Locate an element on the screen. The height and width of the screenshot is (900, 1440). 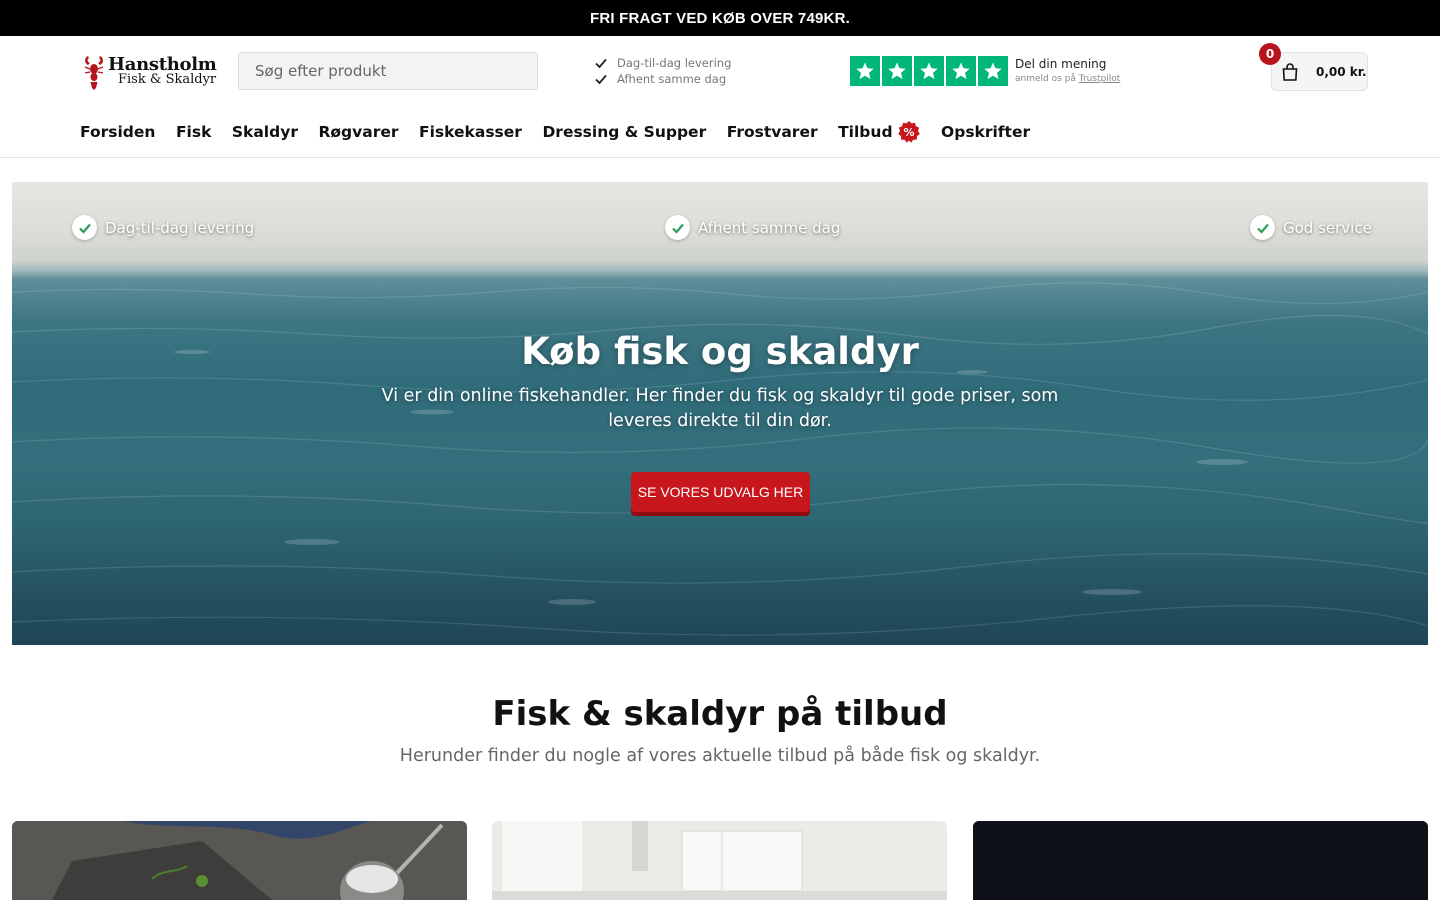
nav-item-tilbud-label: Tilbud is located at coordinates (865, 132).